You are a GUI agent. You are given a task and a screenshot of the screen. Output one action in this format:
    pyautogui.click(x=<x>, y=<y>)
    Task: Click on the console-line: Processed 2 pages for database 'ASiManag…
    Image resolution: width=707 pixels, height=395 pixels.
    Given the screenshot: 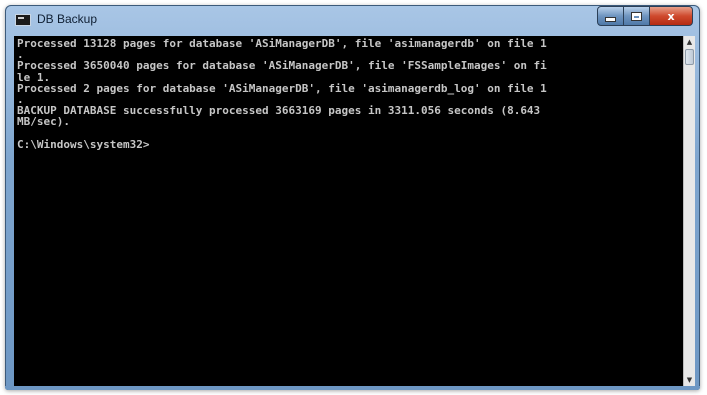 What is the action you would take?
    pyautogui.click(x=282, y=88)
    